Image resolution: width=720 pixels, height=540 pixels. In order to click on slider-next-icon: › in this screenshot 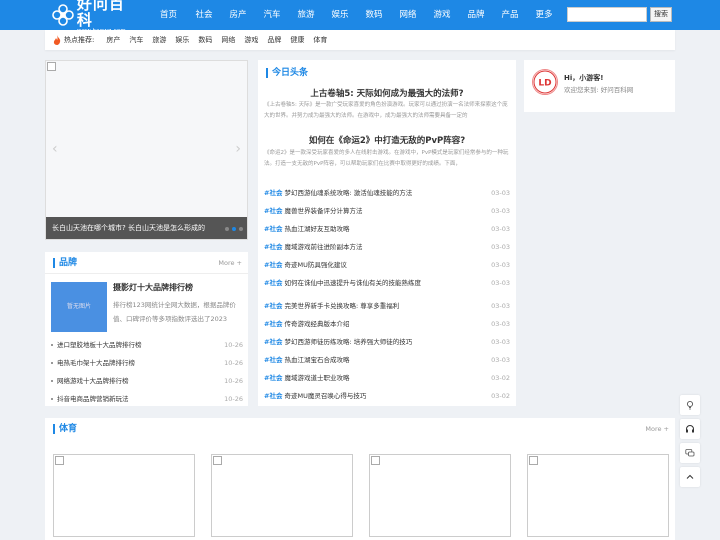, I will do `click(238, 149)`.